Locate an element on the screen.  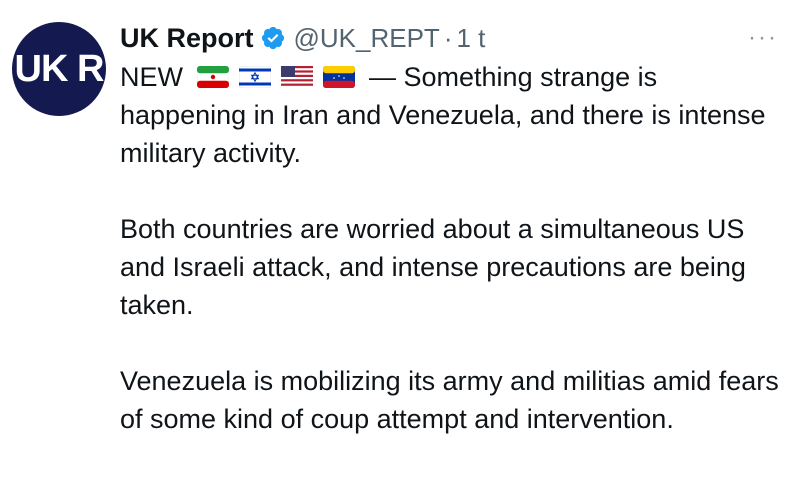
venezuela-flag-icon is located at coordinates (339, 77).